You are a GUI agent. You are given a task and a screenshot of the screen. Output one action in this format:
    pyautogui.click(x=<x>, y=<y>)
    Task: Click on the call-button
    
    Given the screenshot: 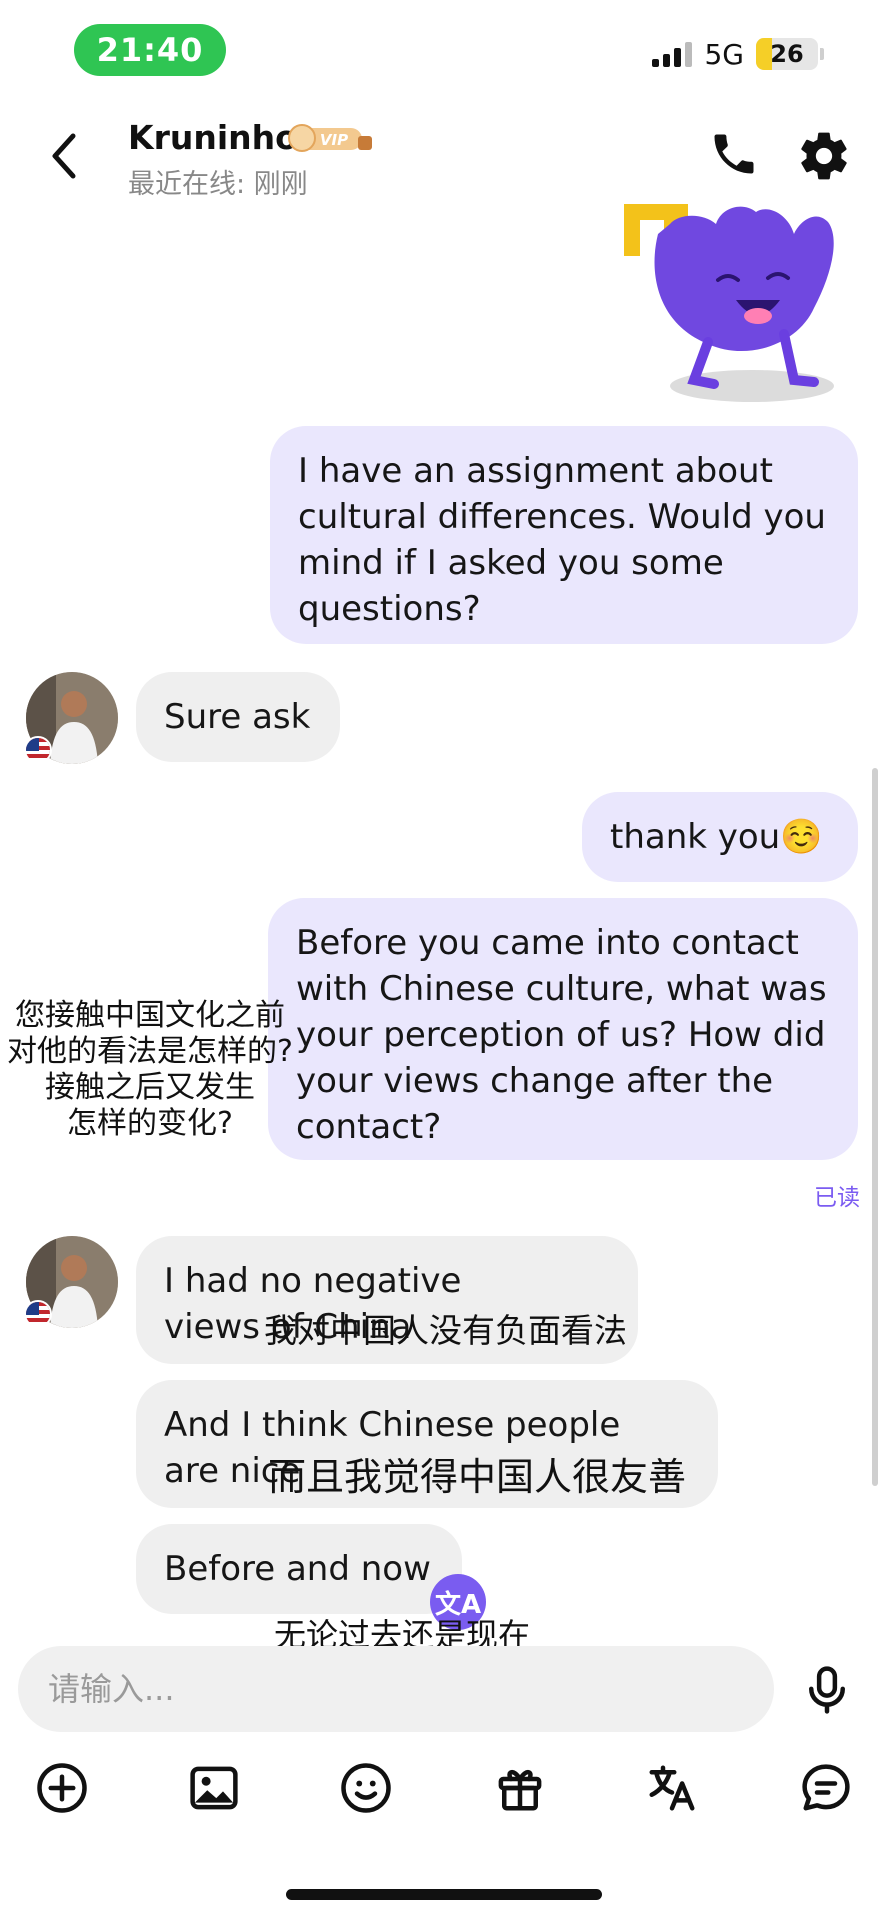 What is the action you would take?
    pyautogui.click(x=734, y=154)
    